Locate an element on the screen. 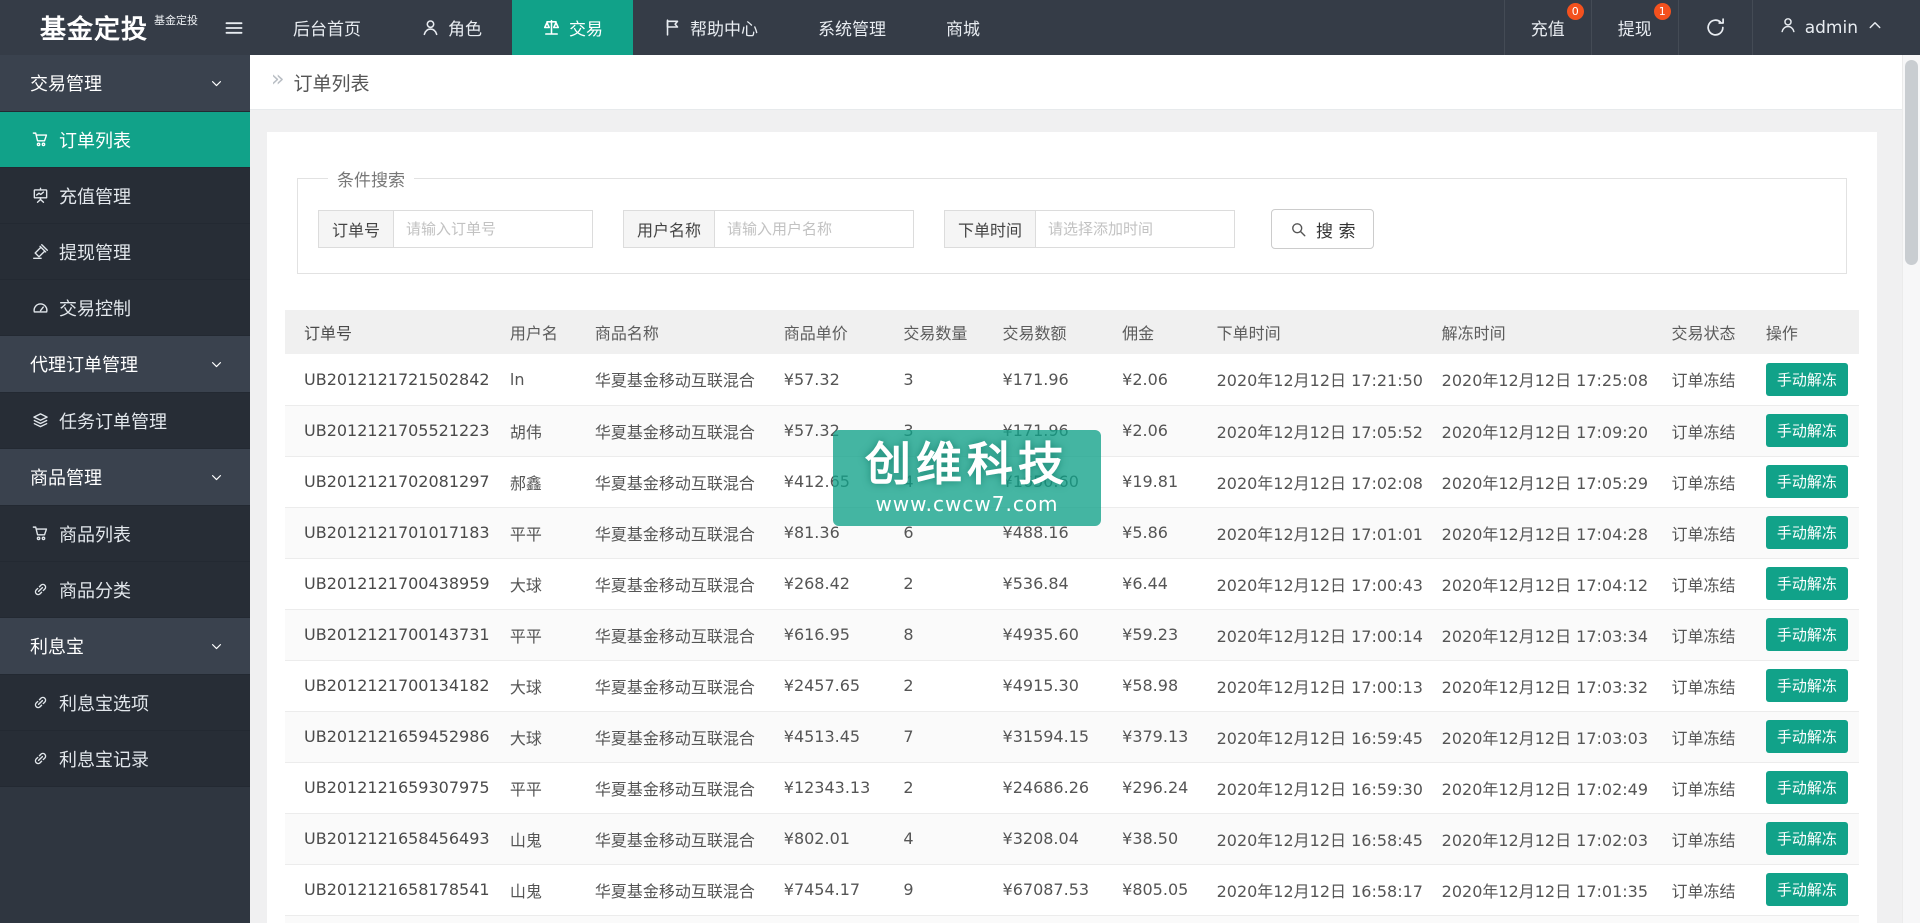 Image resolution: width=1920 pixels, height=923 pixels. search-button: 搜 索 is located at coordinates (1323, 229).